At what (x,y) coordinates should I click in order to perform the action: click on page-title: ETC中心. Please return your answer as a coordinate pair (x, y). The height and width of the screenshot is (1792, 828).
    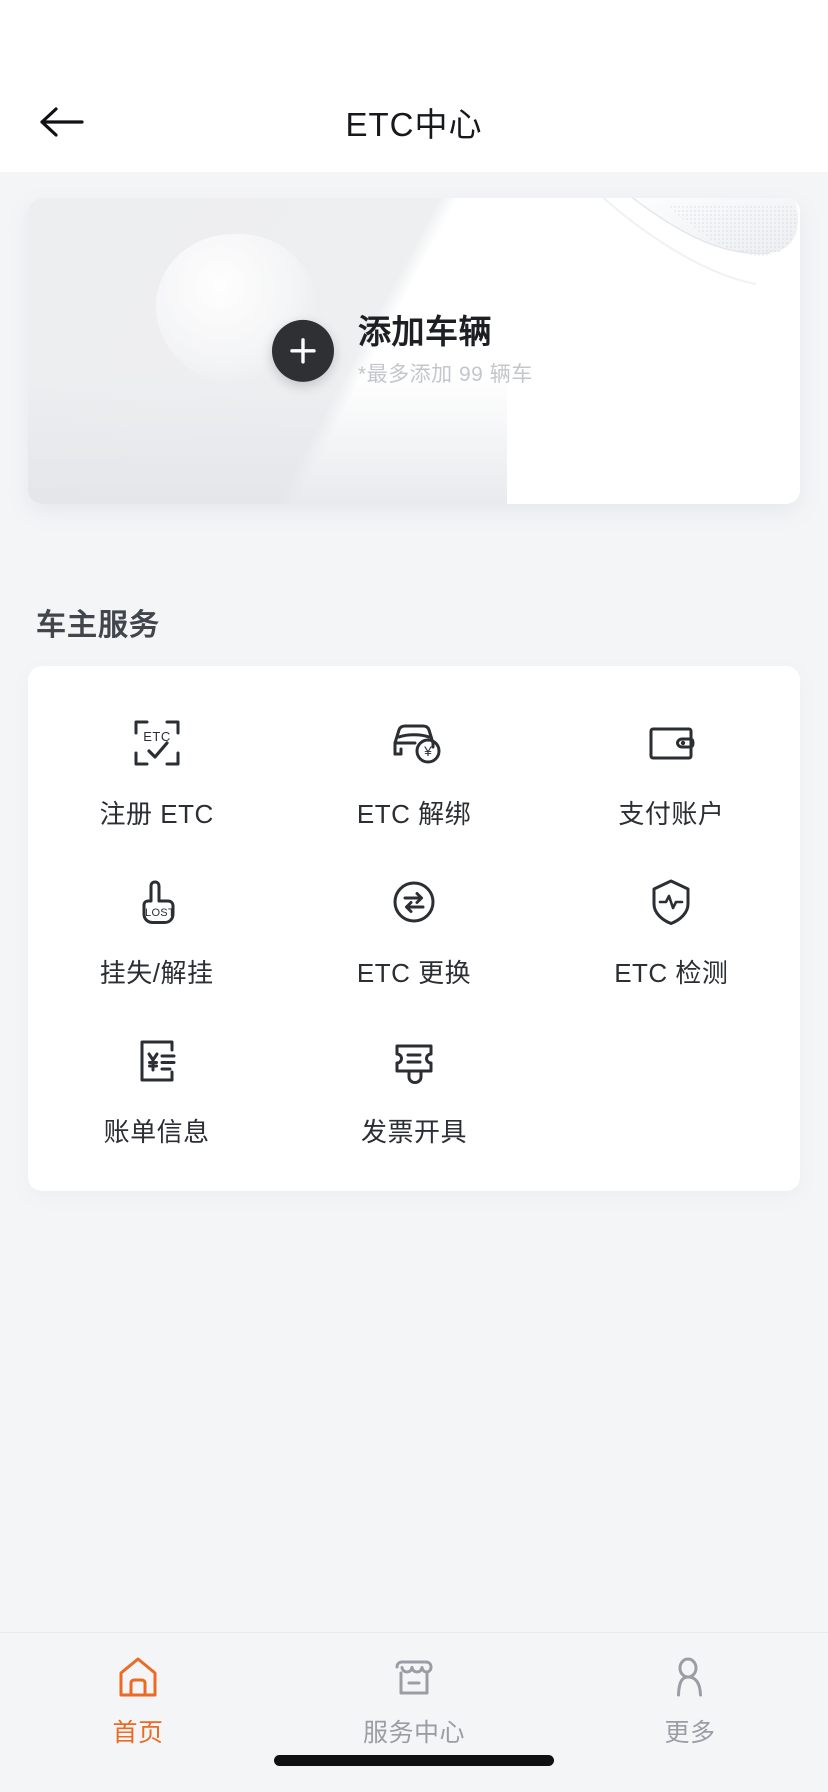
    Looking at the image, I should click on (414, 124).